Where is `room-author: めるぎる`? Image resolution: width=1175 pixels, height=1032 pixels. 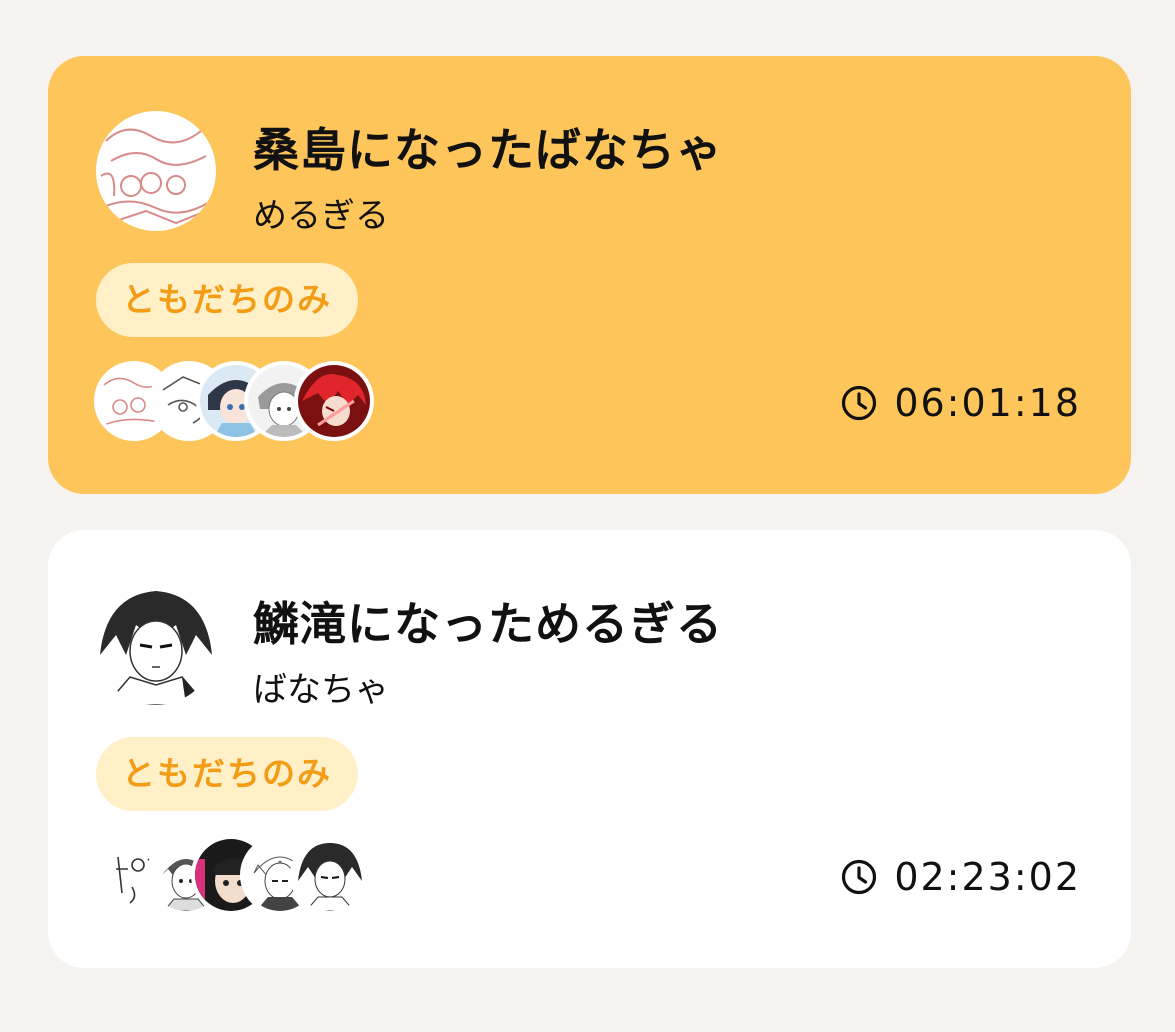 room-author: めるぎる is located at coordinates (321, 216).